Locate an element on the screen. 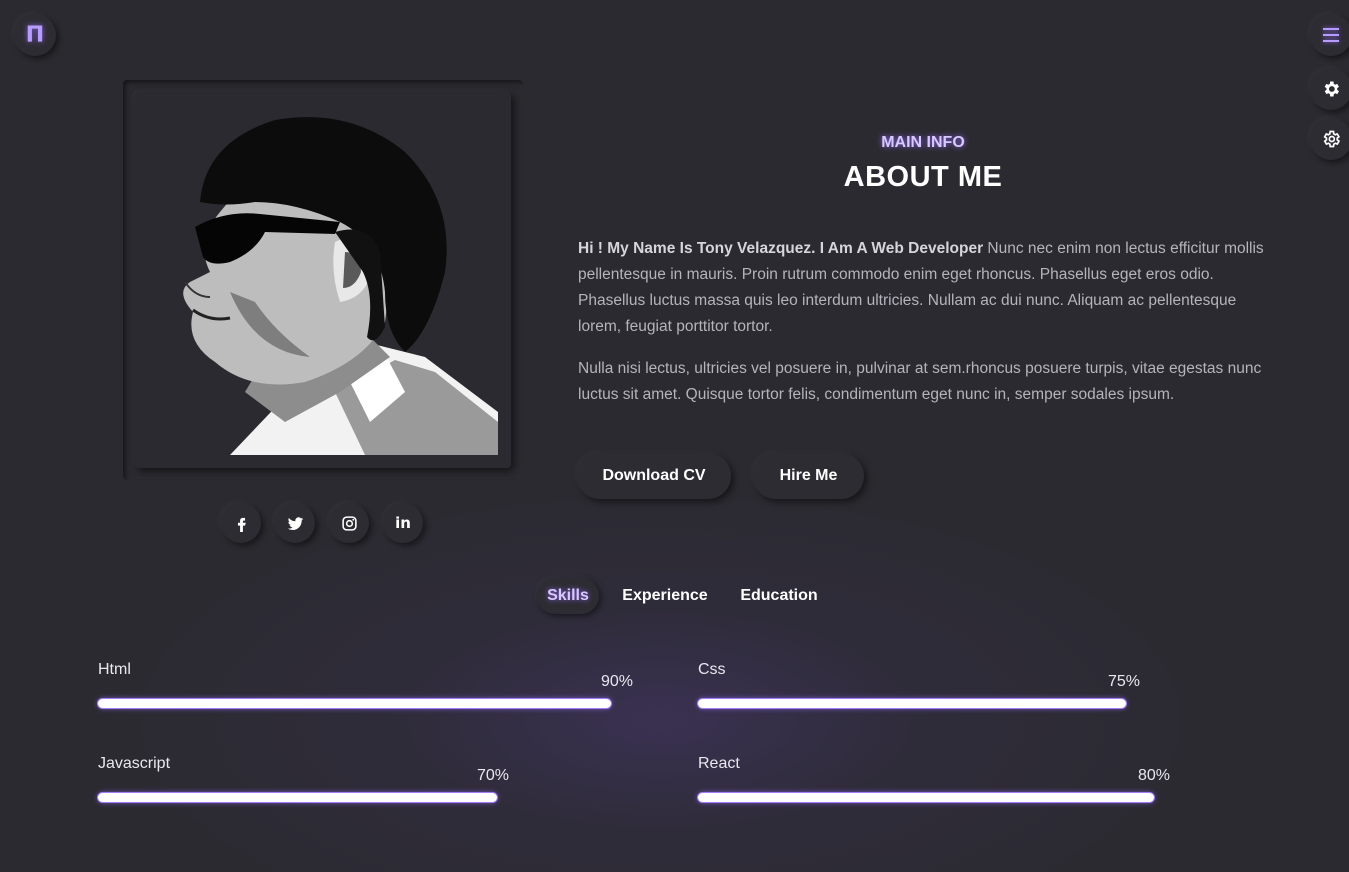 This screenshot has height=872, width=1349. gear-icon is located at coordinates (1332, 139).